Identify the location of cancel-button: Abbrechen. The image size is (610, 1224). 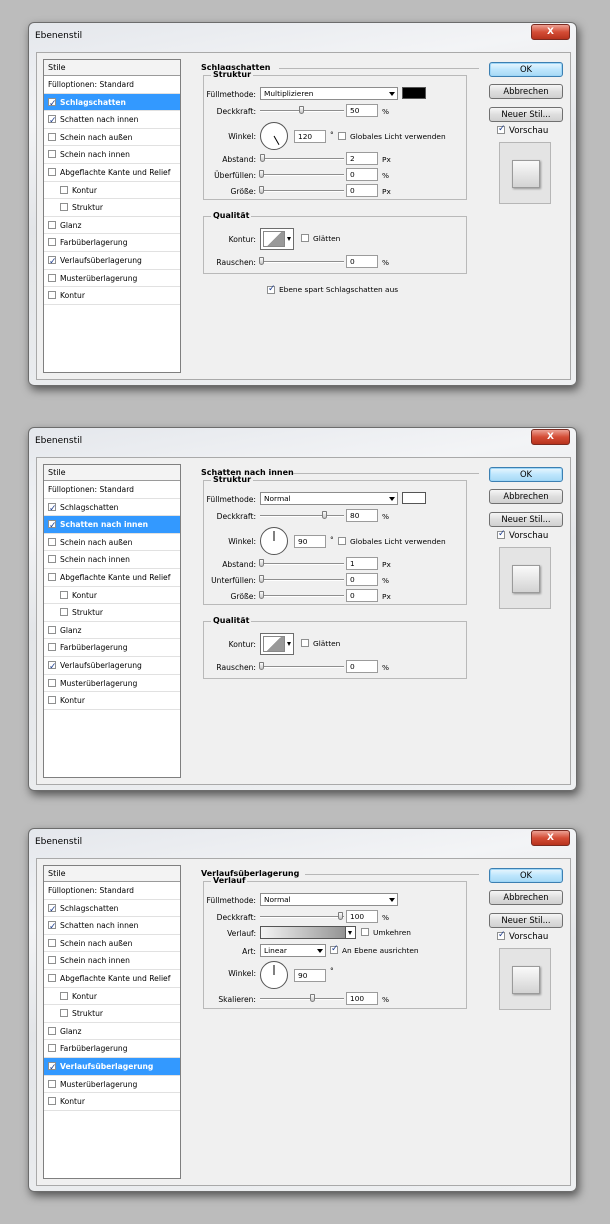
(526, 496).